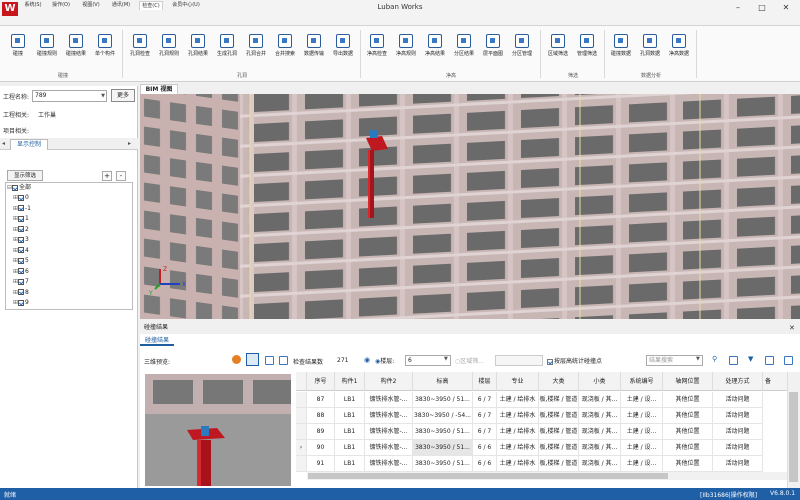 This screenshot has height=500, width=800. I want to click on collision-results-button: 碰撞结果, so click(76, 50).